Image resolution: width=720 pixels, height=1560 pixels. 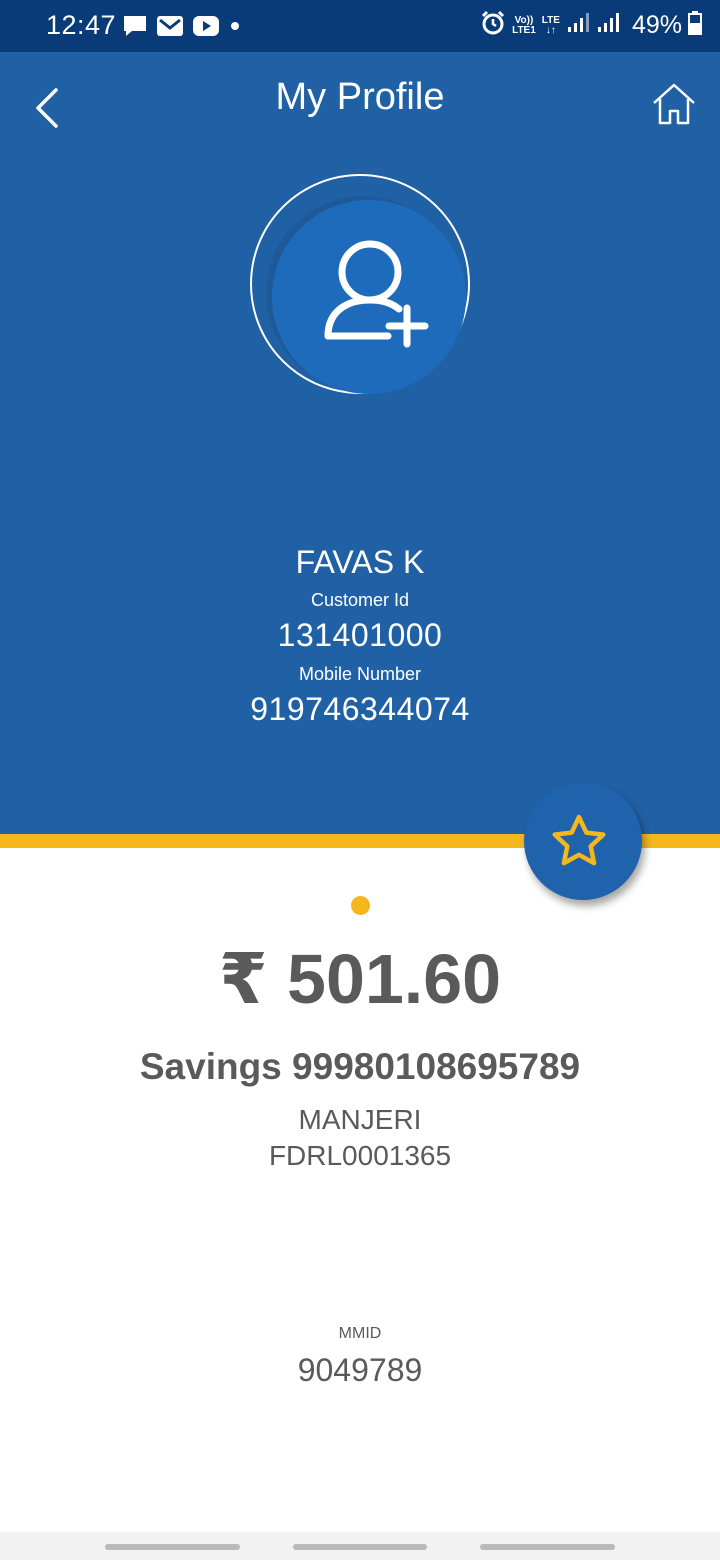 I want to click on network-vo-label: Vo)), so click(x=524, y=20).